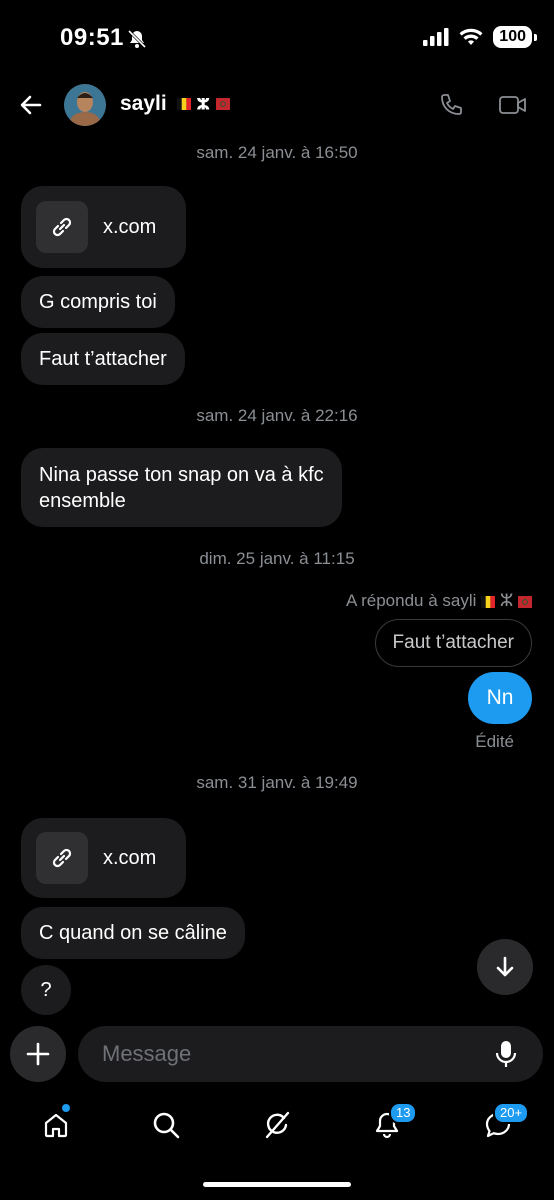 The height and width of the screenshot is (1200, 554). I want to click on reply-info-text: A répondu à sayli, so click(411, 600).